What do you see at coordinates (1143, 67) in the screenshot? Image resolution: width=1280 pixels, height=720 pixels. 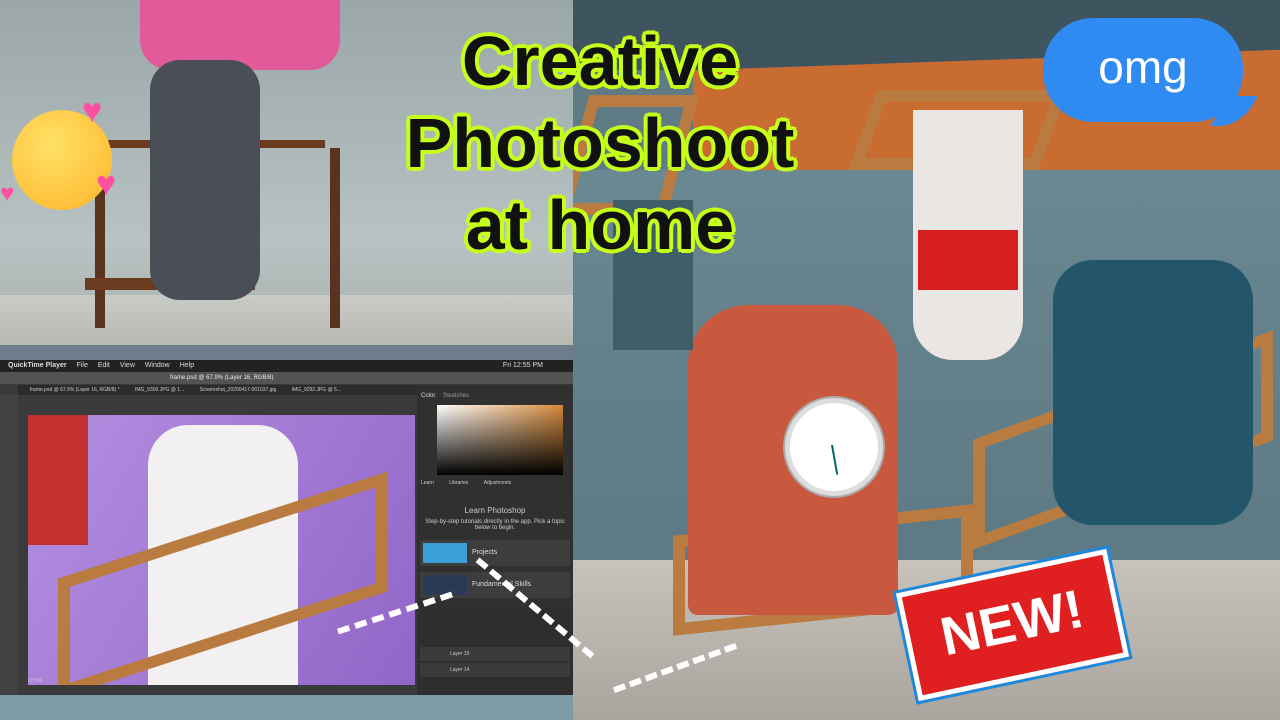 I see `bubble-text: omg` at bounding box center [1143, 67].